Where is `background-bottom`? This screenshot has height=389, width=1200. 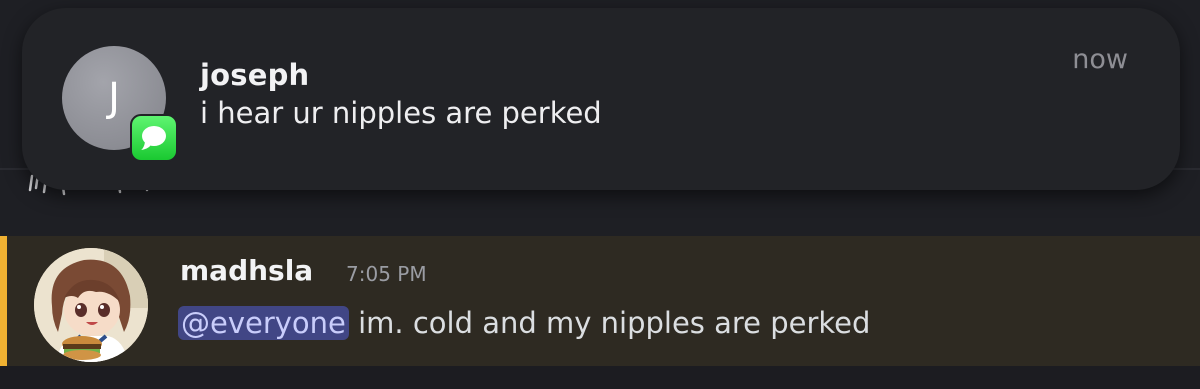
background-bottom is located at coordinates (600, 377).